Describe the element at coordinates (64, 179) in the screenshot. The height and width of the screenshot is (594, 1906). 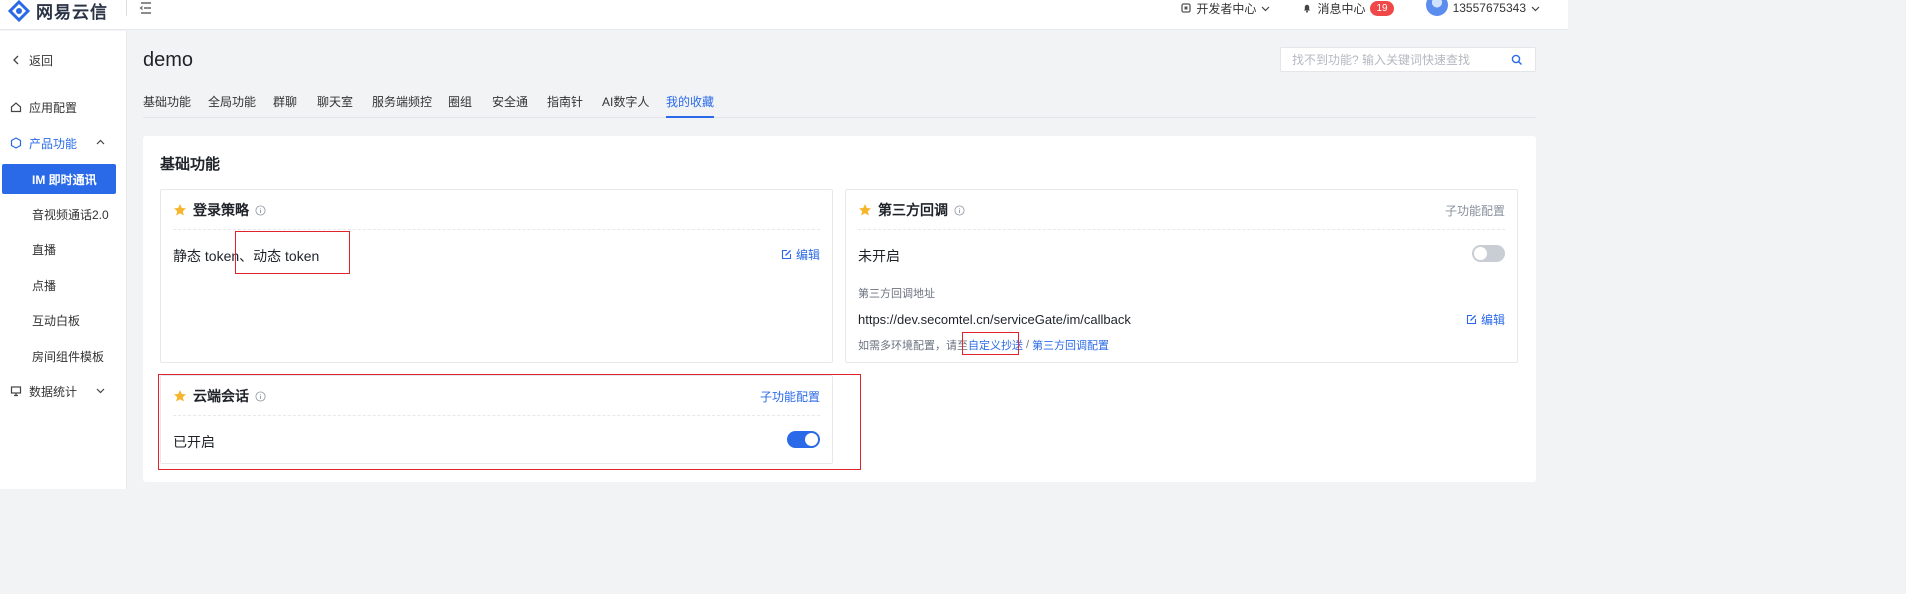
I see `sidebar-item-label: IM 即时通讯` at that location.